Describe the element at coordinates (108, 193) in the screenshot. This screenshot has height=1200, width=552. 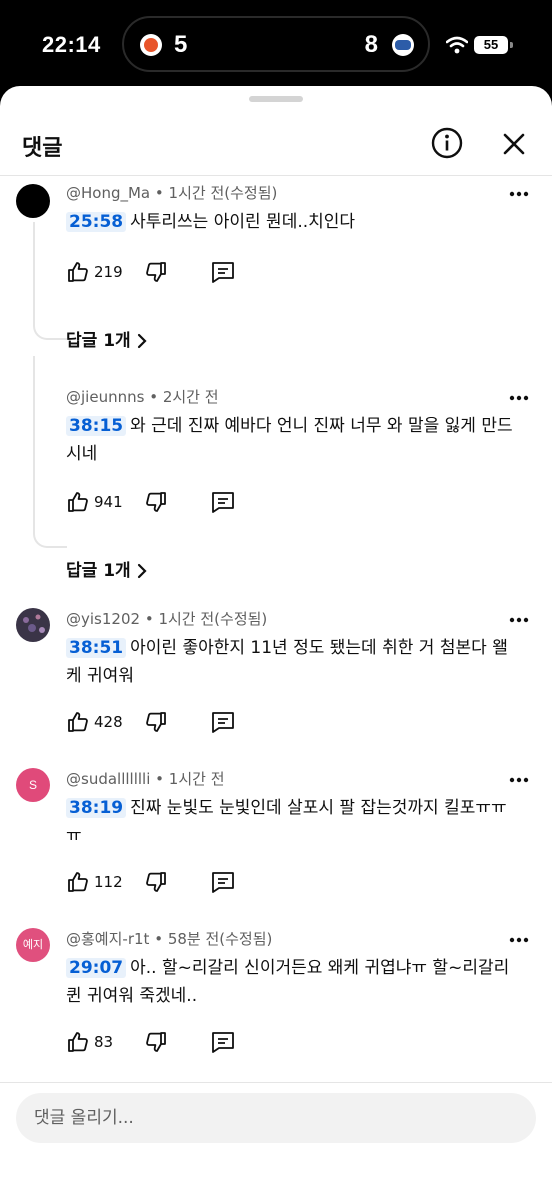
I see `comment-author: @Hong_Ma` at that location.